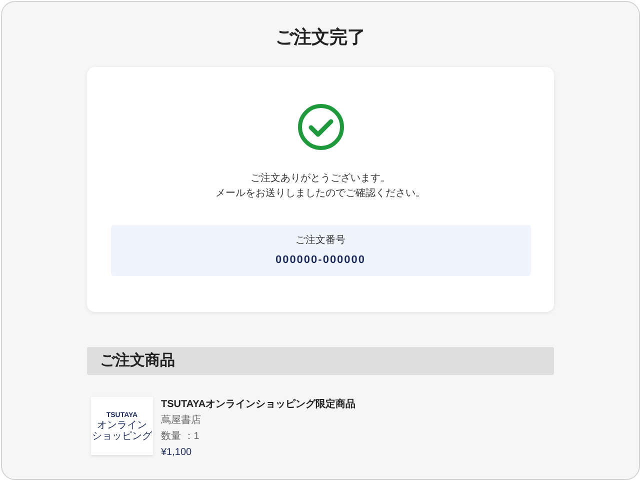 This screenshot has width=641, height=481. What do you see at coordinates (321, 241) in the screenshot?
I see `order-number-label: ご注文番号` at bounding box center [321, 241].